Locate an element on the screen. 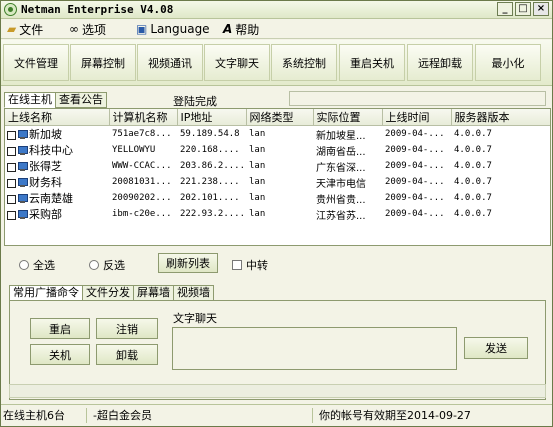 The width and height of the screenshot is (553, 427). menu-options: ∞ 选项 is located at coordinates (87, 29).